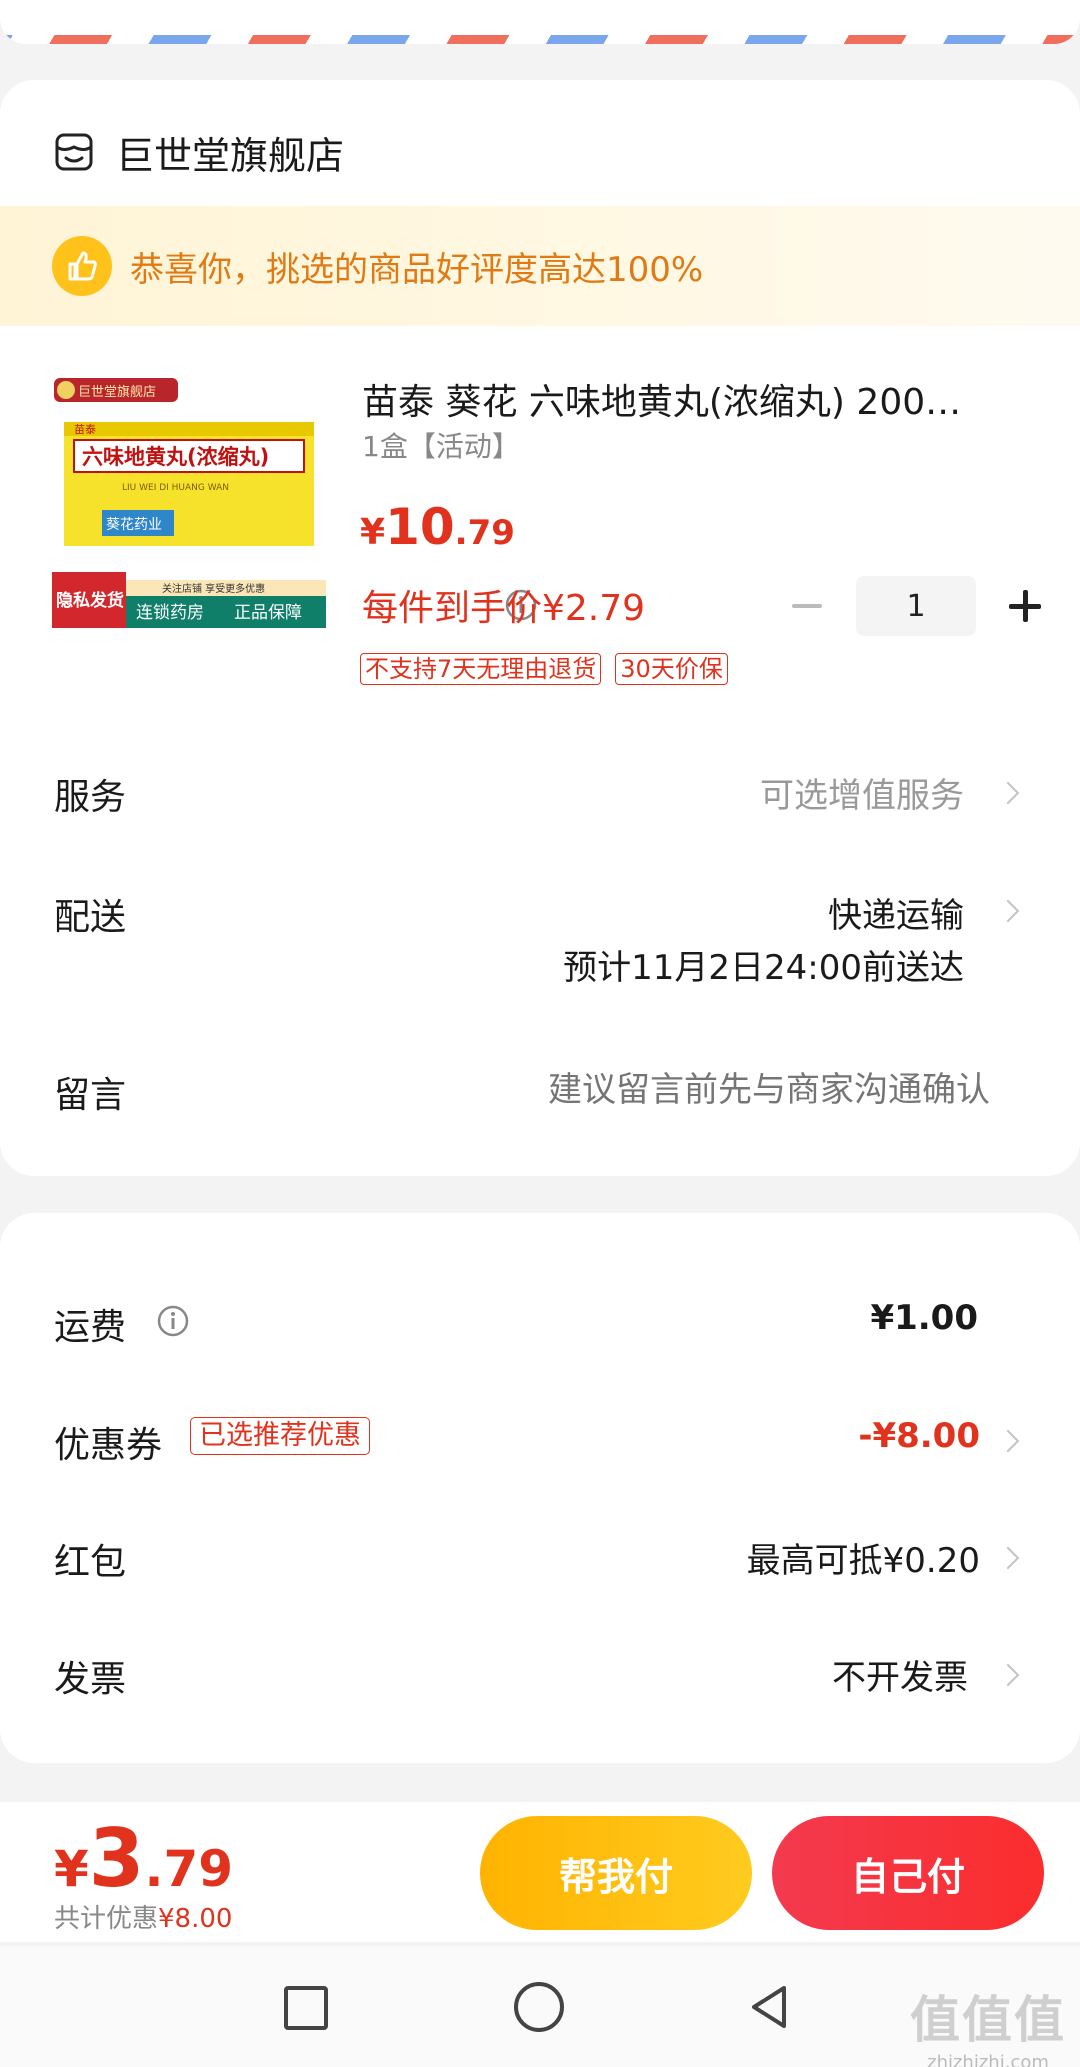 The height and width of the screenshot is (2067, 1080). I want to click on delivery-eta: 预计11月2日24:00前送达, so click(763, 968).